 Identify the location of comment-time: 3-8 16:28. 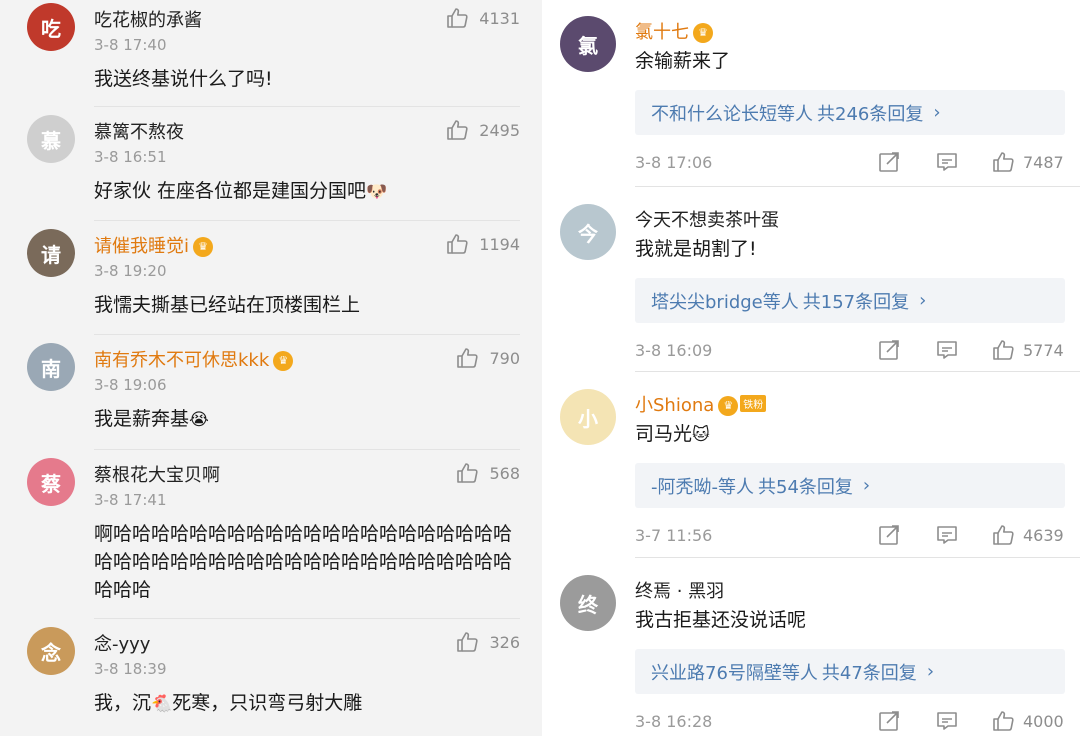
(674, 721).